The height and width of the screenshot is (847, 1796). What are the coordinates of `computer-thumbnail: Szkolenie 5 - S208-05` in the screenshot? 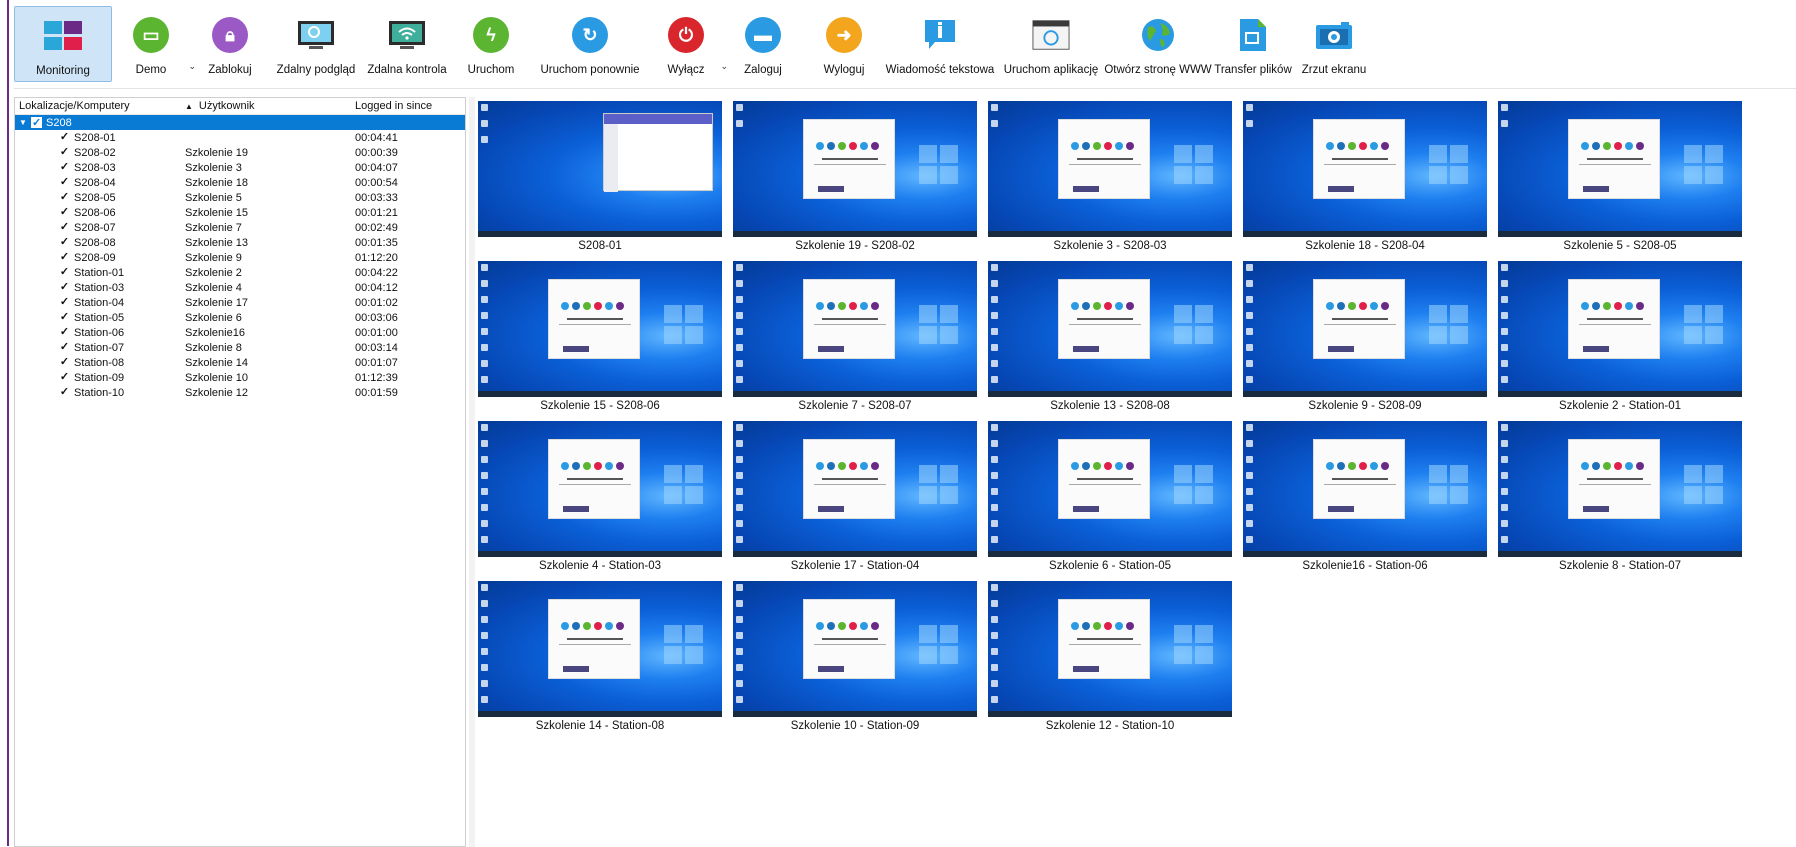 It's located at (1620, 179).